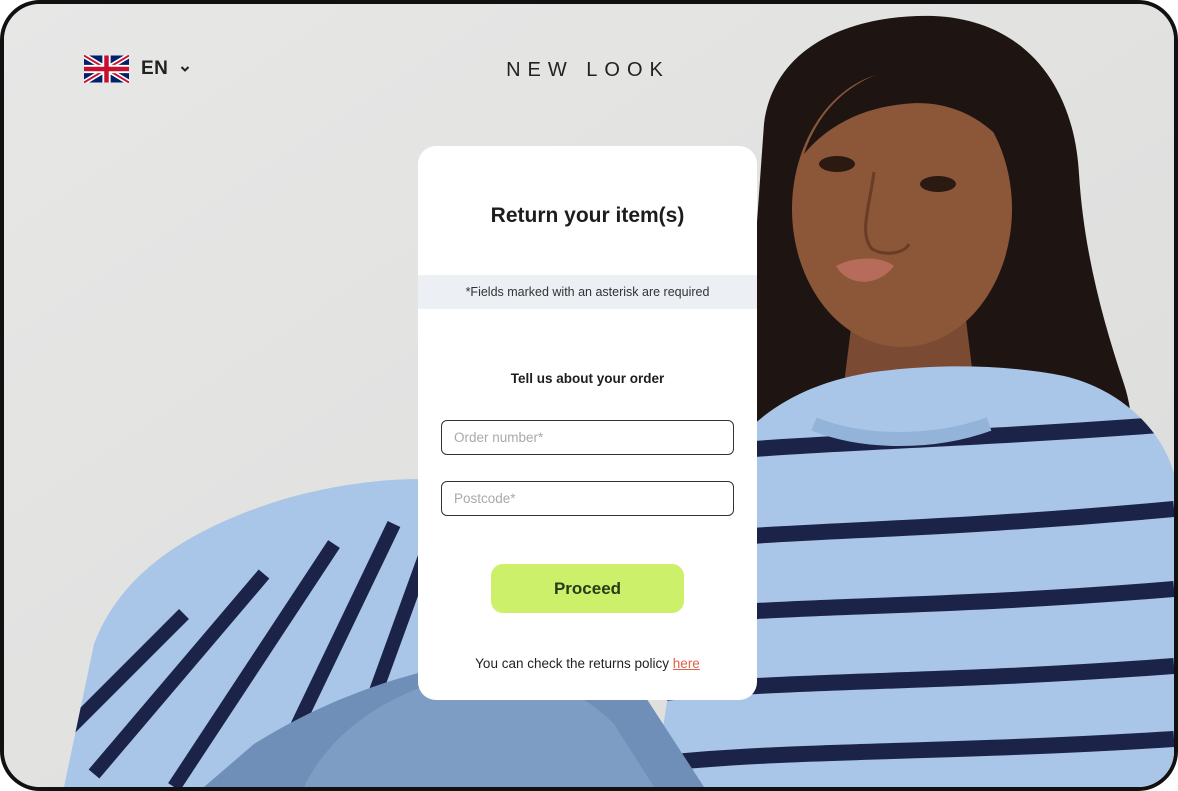 This screenshot has width=1178, height=791. I want to click on language-code: EN, so click(155, 68).